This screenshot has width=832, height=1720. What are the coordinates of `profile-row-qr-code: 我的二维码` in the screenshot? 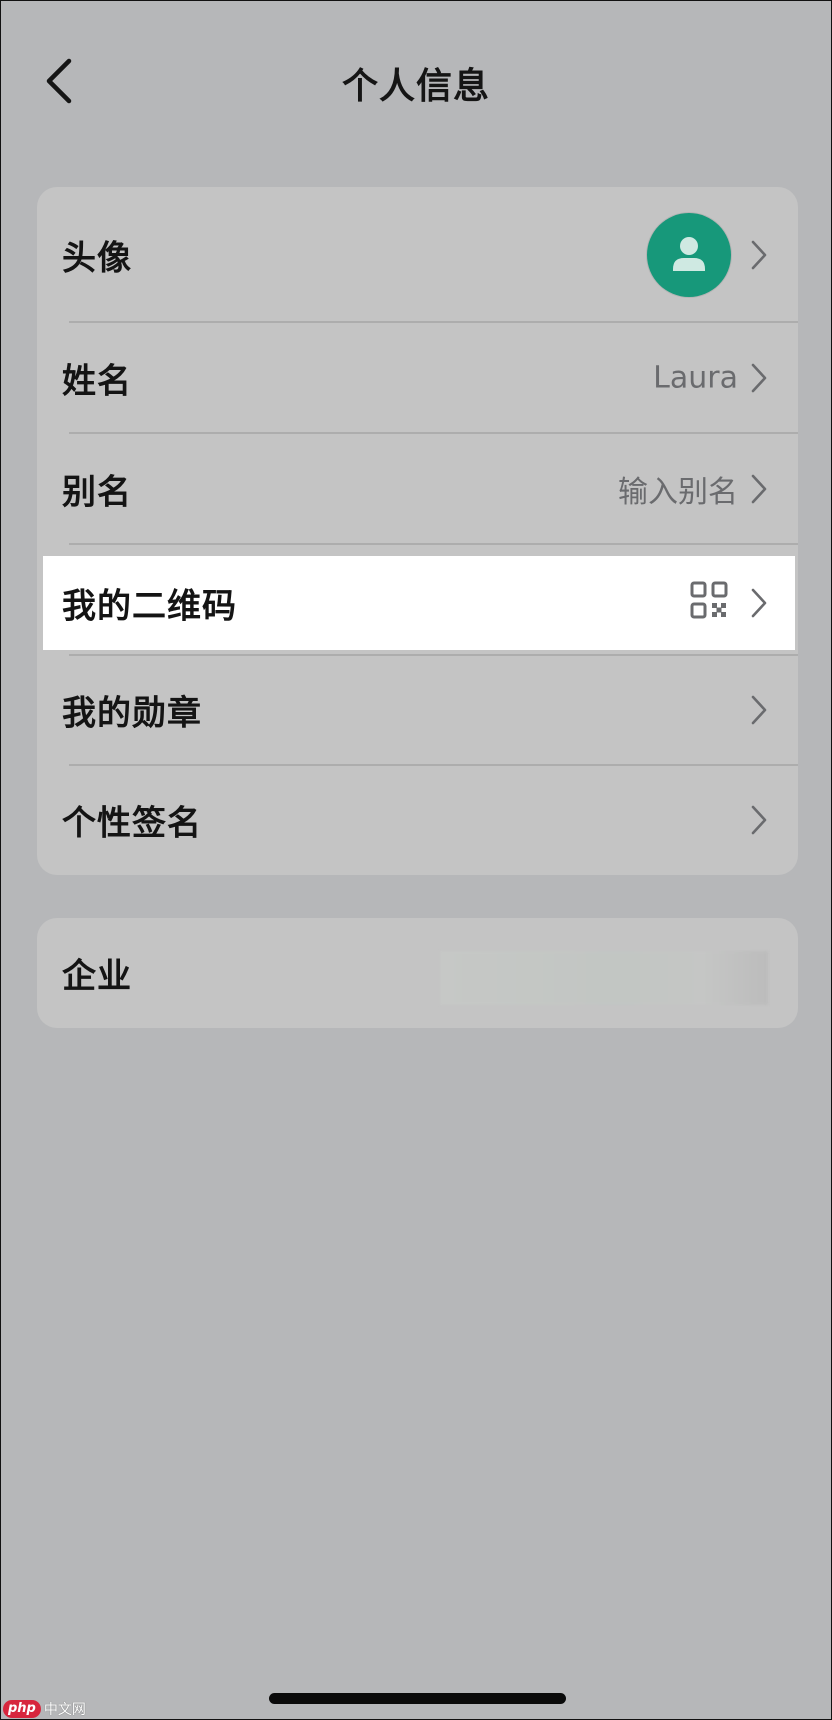 It's located at (419, 603).